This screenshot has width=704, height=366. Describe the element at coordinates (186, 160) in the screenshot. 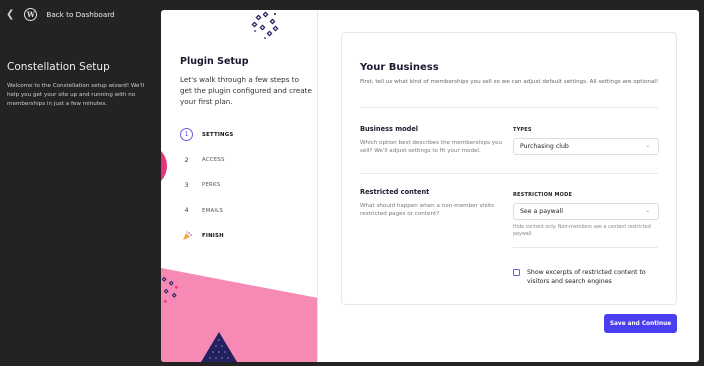

I see `step-number: 2` at that location.